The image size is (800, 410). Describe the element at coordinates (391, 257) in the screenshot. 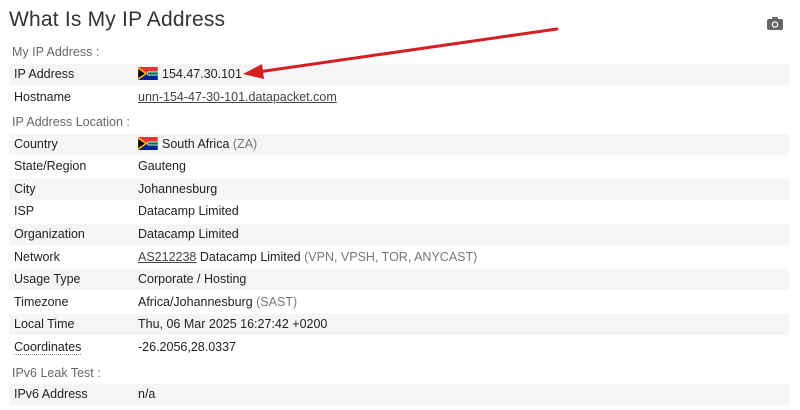

I see `network-note: (VPN, VPSH, TOR, ANYCAST)` at that location.